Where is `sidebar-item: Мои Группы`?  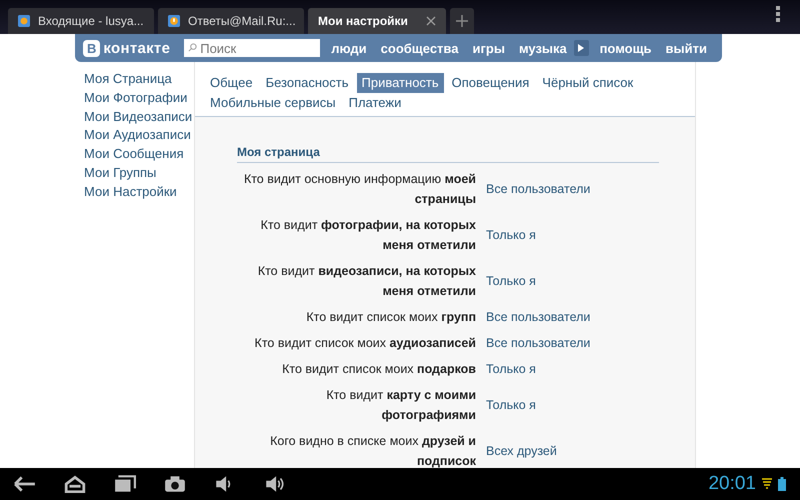
sidebar-item: Мои Группы is located at coordinates (120, 173).